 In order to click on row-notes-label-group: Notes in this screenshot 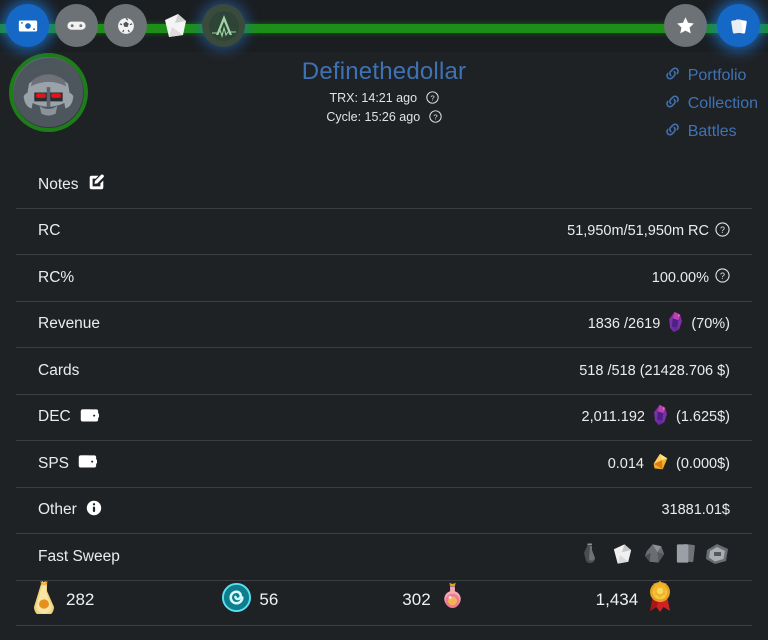, I will do `click(71, 185)`.